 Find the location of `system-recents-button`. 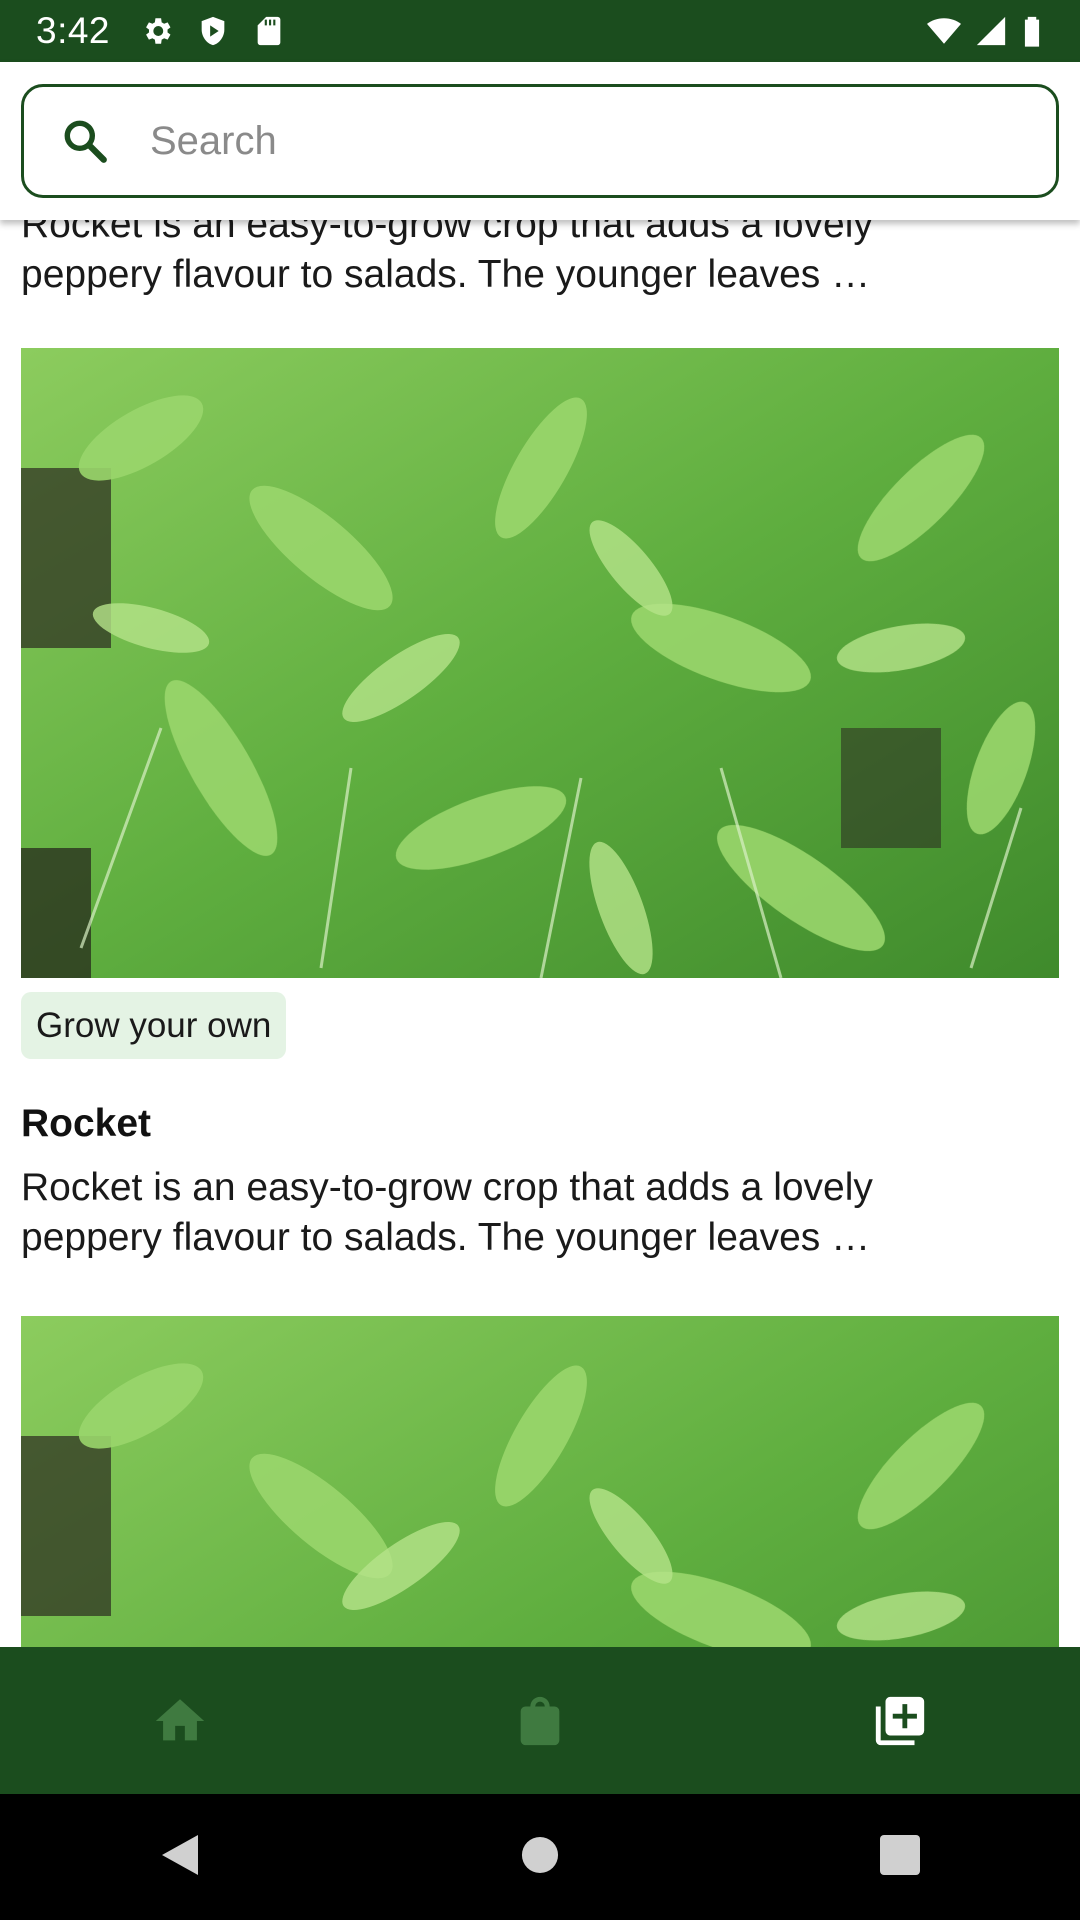

system-recents-button is located at coordinates (900, 1857).